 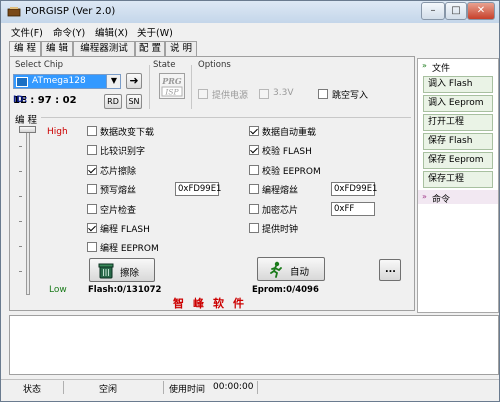 I want to click on side-save-project: 保存工程, so click(x=458, y=179).